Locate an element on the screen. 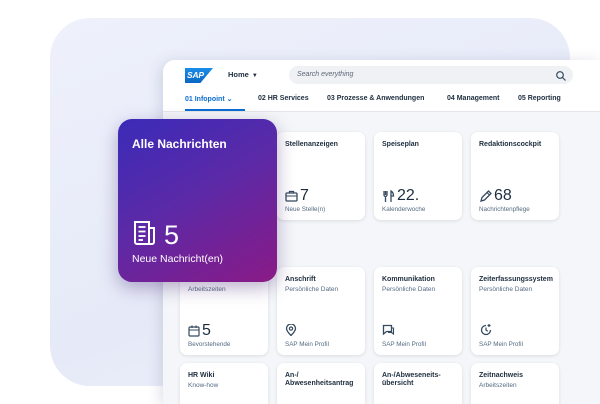 This screenshot has height=404, width=600. tile-title: Redaktionscockpit is located at coordinates (510, 144).